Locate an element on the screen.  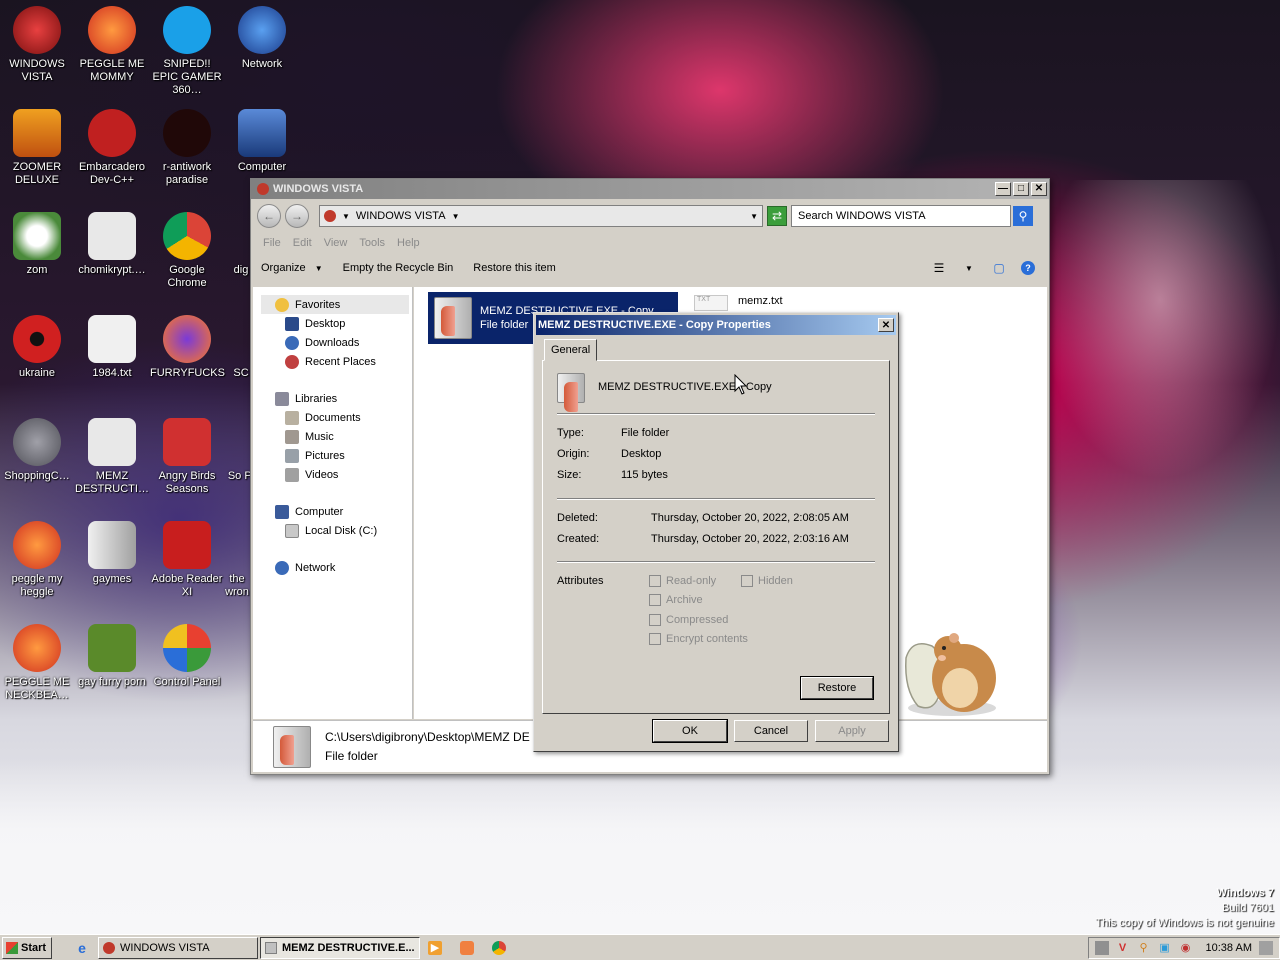
desktop-icon-label: Angry Birds Seasons is located at coordinates (187, 482).